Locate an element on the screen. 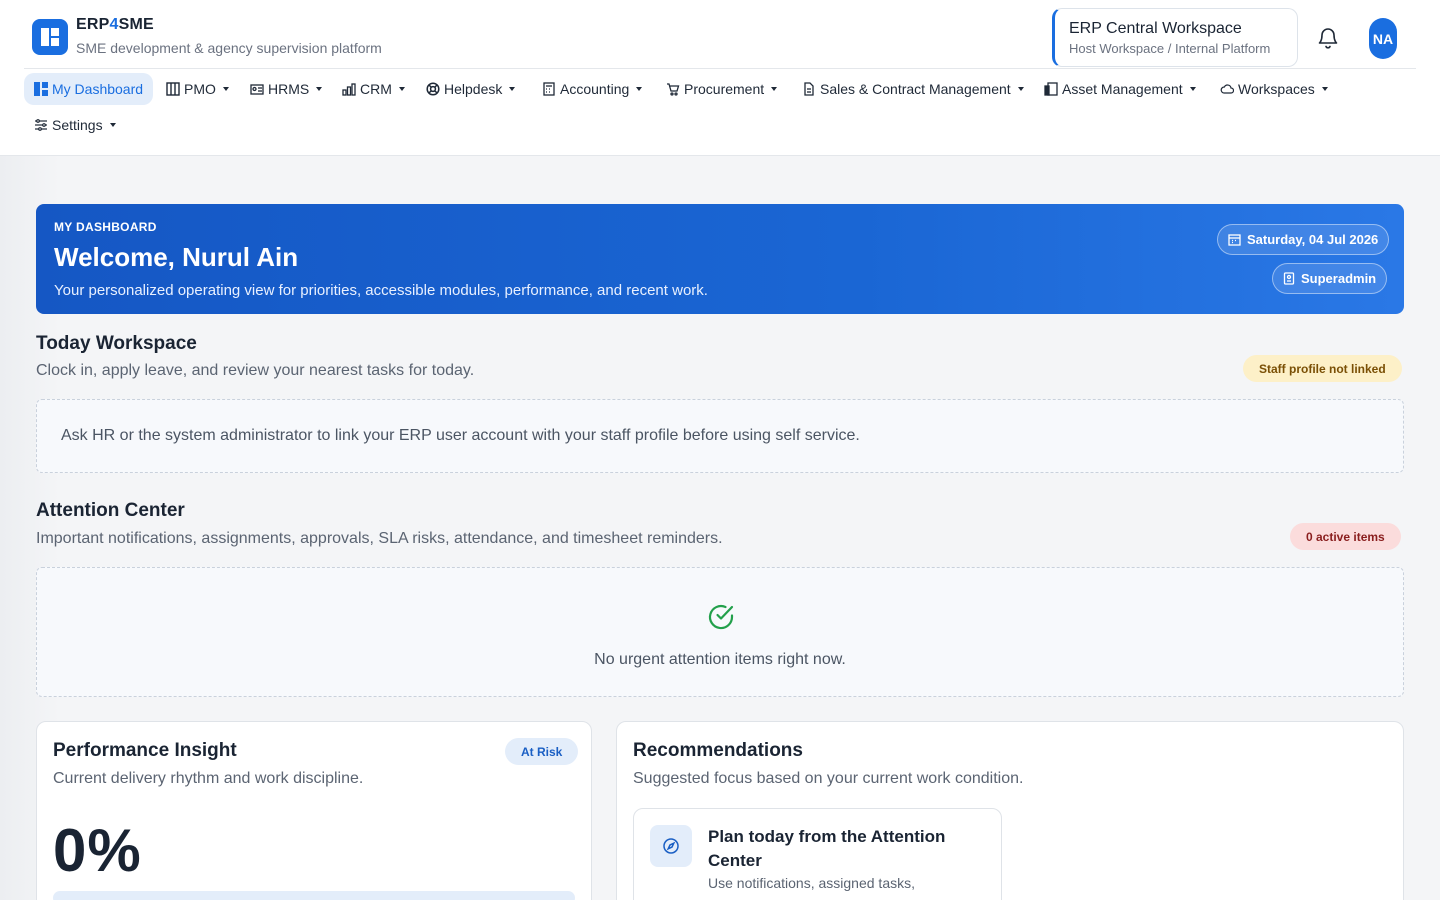 The image size is (1440, 900). brand-name-prefix: ERP is located at coordinates (93, 24).